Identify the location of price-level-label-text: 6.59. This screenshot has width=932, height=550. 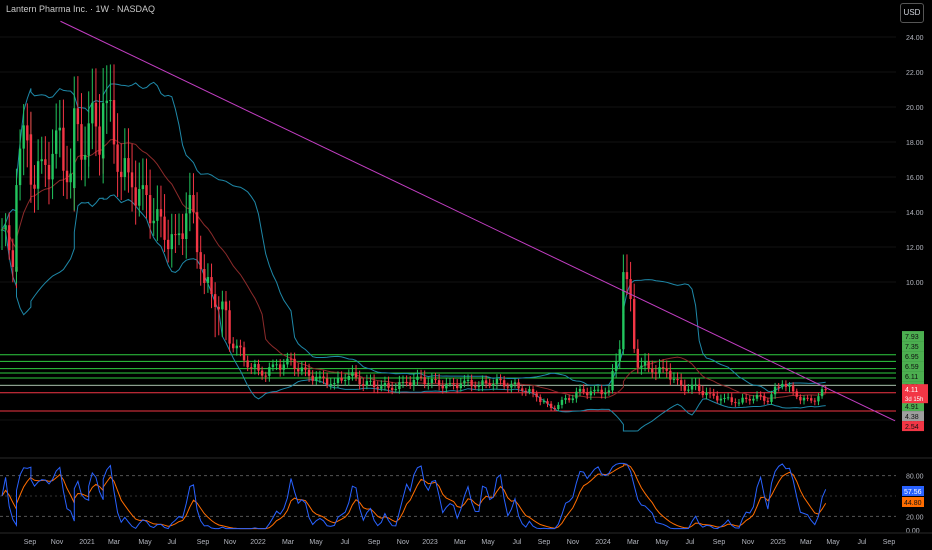
(912, 367).